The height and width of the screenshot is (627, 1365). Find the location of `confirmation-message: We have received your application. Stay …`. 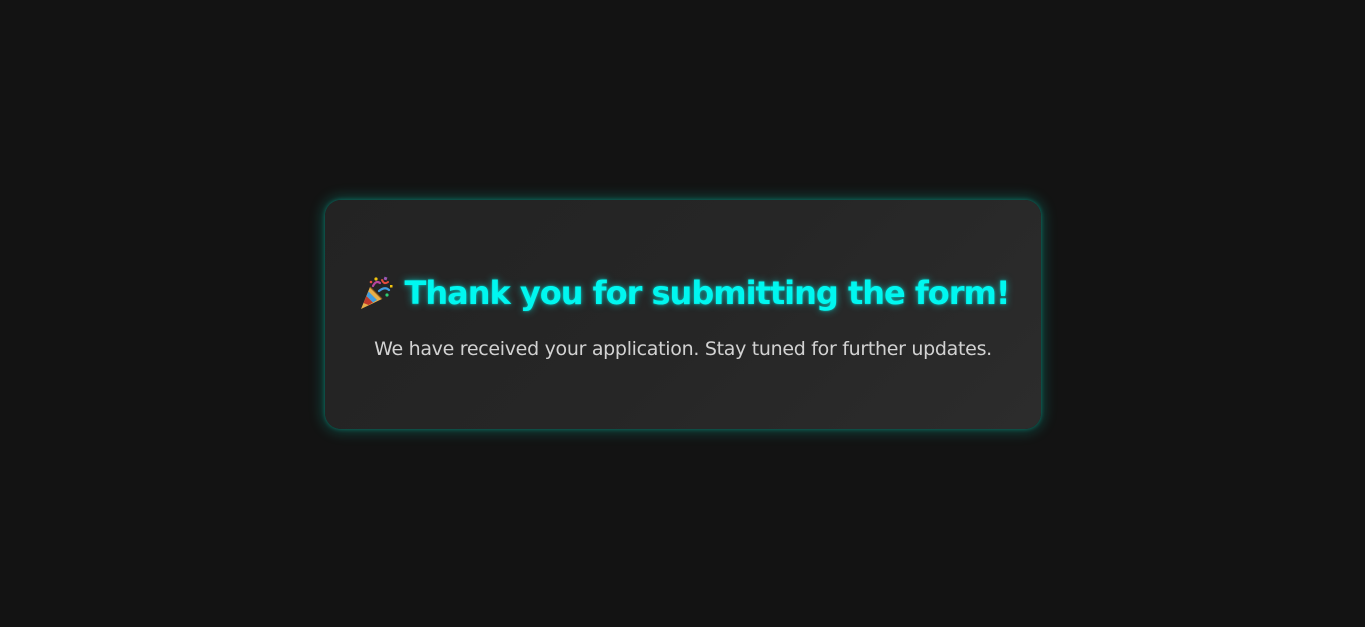

confirmation-message: We have received your application. Stay … is located at coordinates (683, 348).